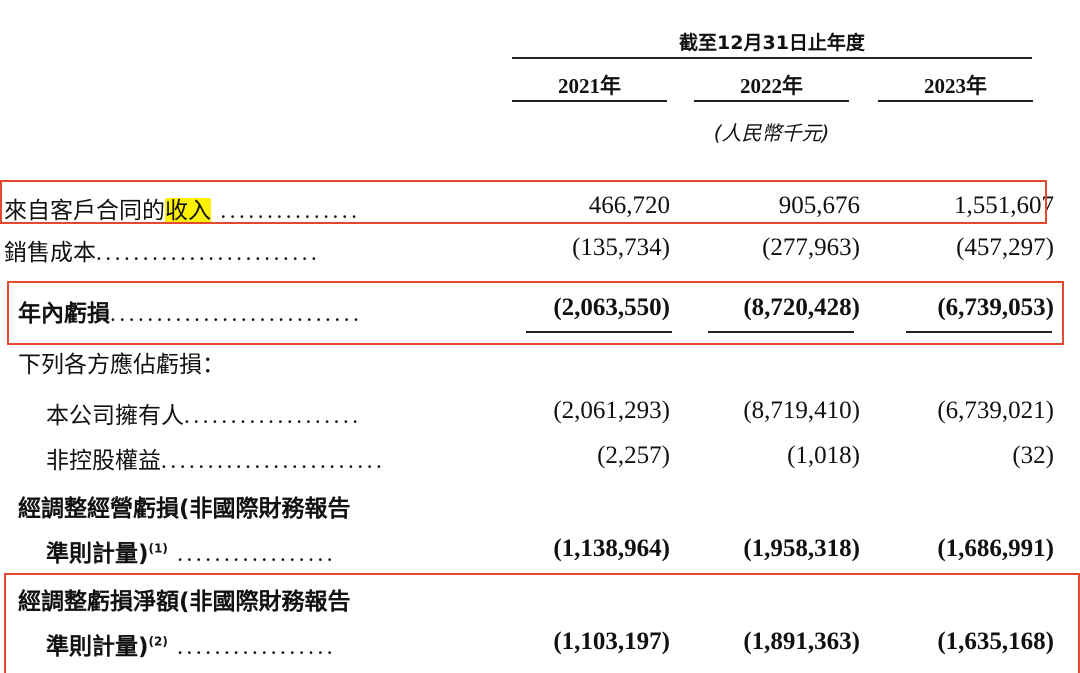  I want to click on year-2023-header: 2023年, so click(955, 86).